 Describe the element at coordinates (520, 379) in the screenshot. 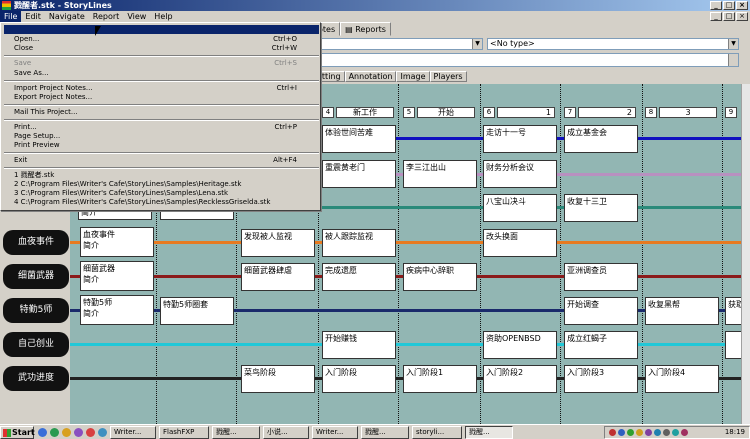

I see `scene-card: 入门阶段2` at that location.